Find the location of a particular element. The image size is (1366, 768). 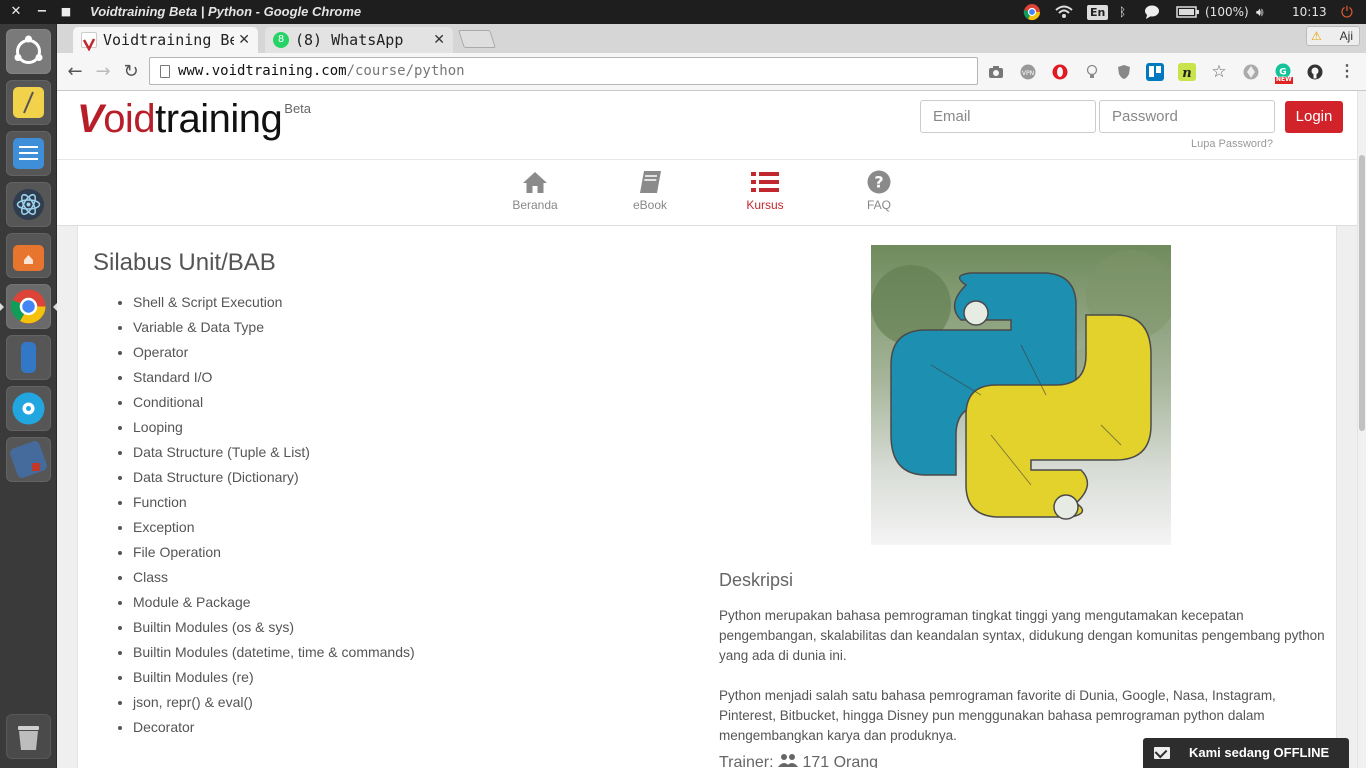

text-editor-icon is located at coordinates (28, 153).